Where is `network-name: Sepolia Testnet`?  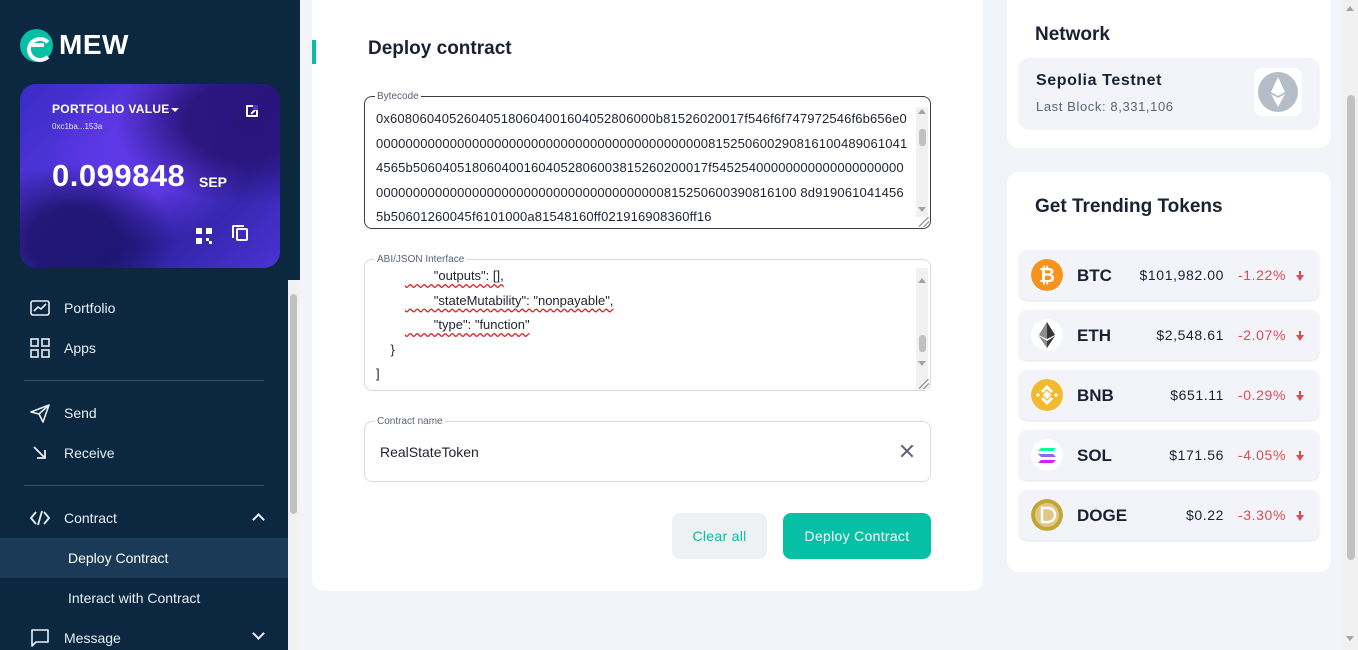
network-name: Sepolia Testnet is located at coordinates (1099, 80).